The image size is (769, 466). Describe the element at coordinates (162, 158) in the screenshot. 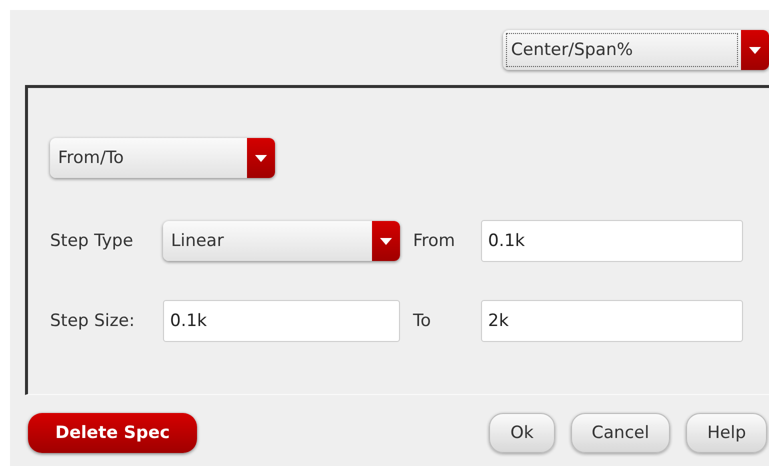

I see `dropdown: From/To` at that location.